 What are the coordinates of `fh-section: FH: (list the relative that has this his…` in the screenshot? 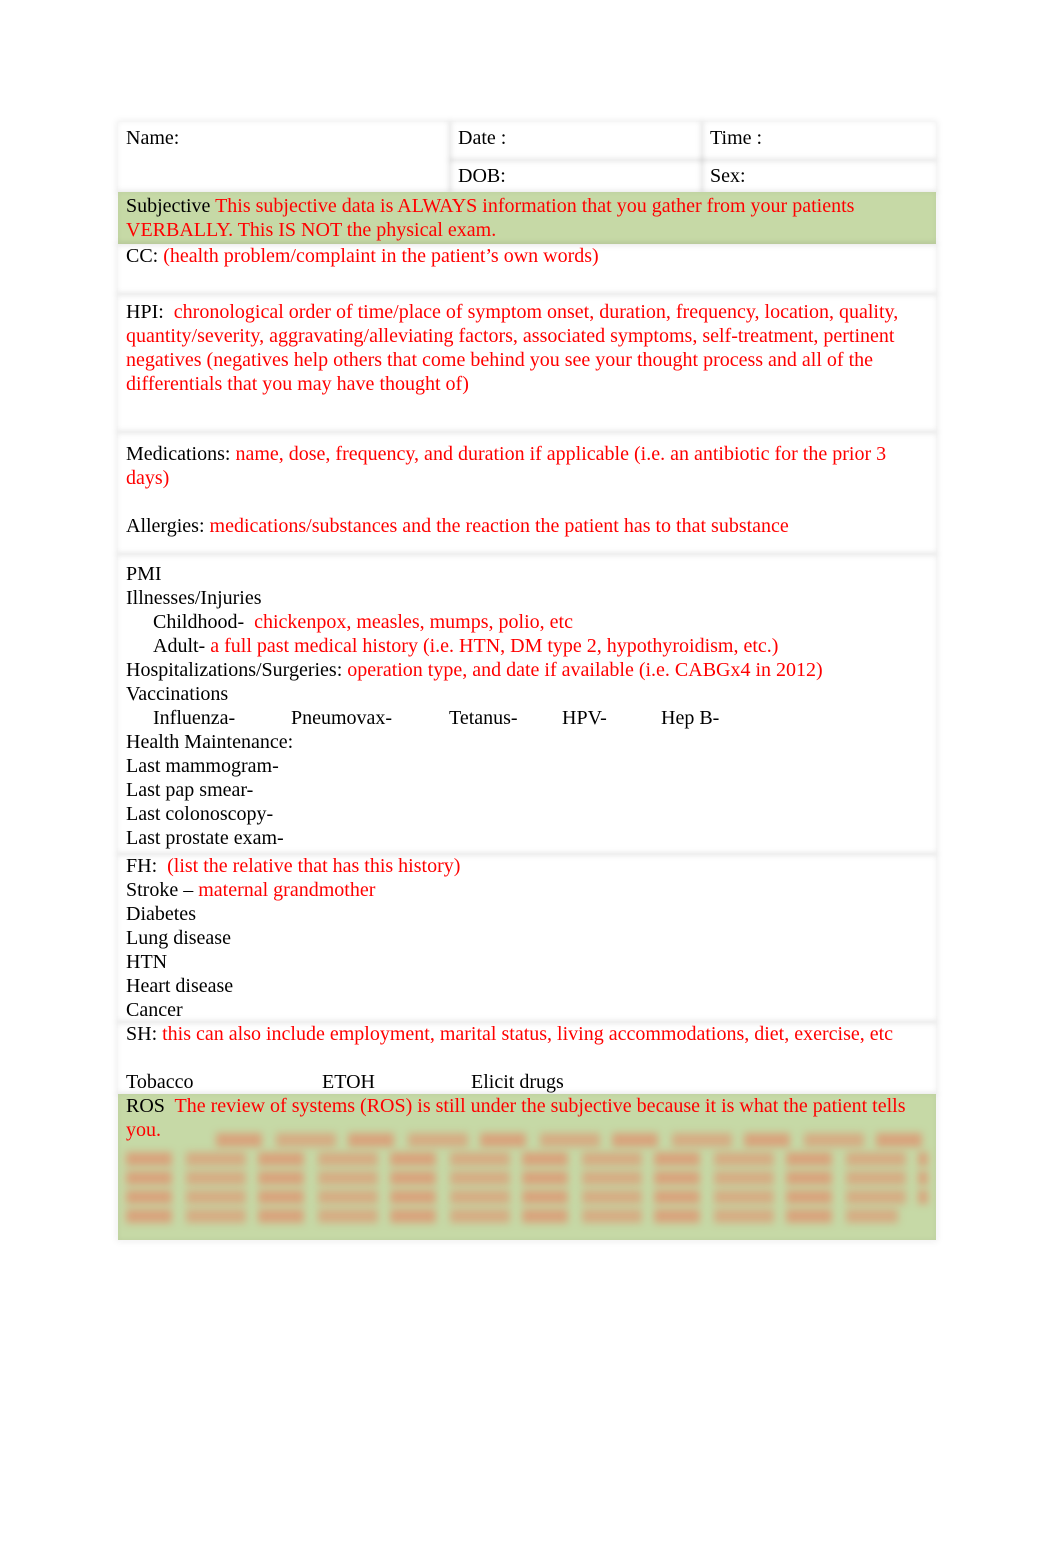 It's located at (527, 938).